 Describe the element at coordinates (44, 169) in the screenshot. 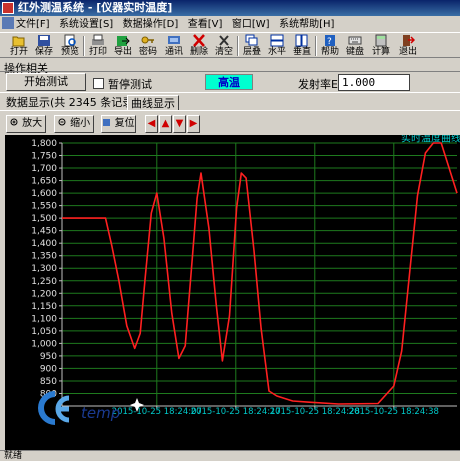

I see `y-tick-label: 1,700` at that location.